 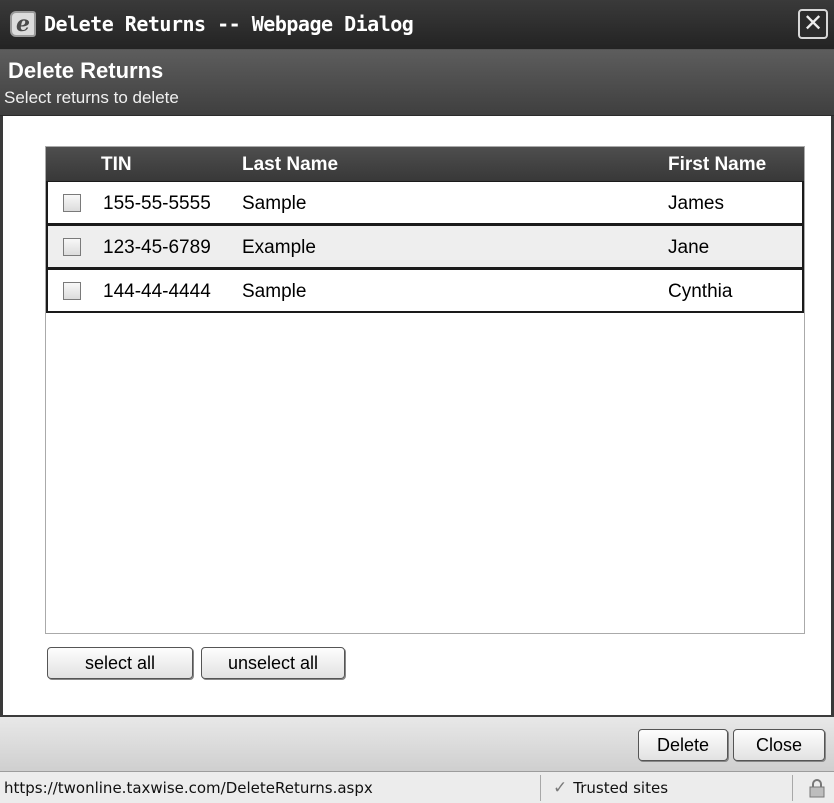 I want to click on unselect-all-button: unselect all, so click(x=273, y=663).